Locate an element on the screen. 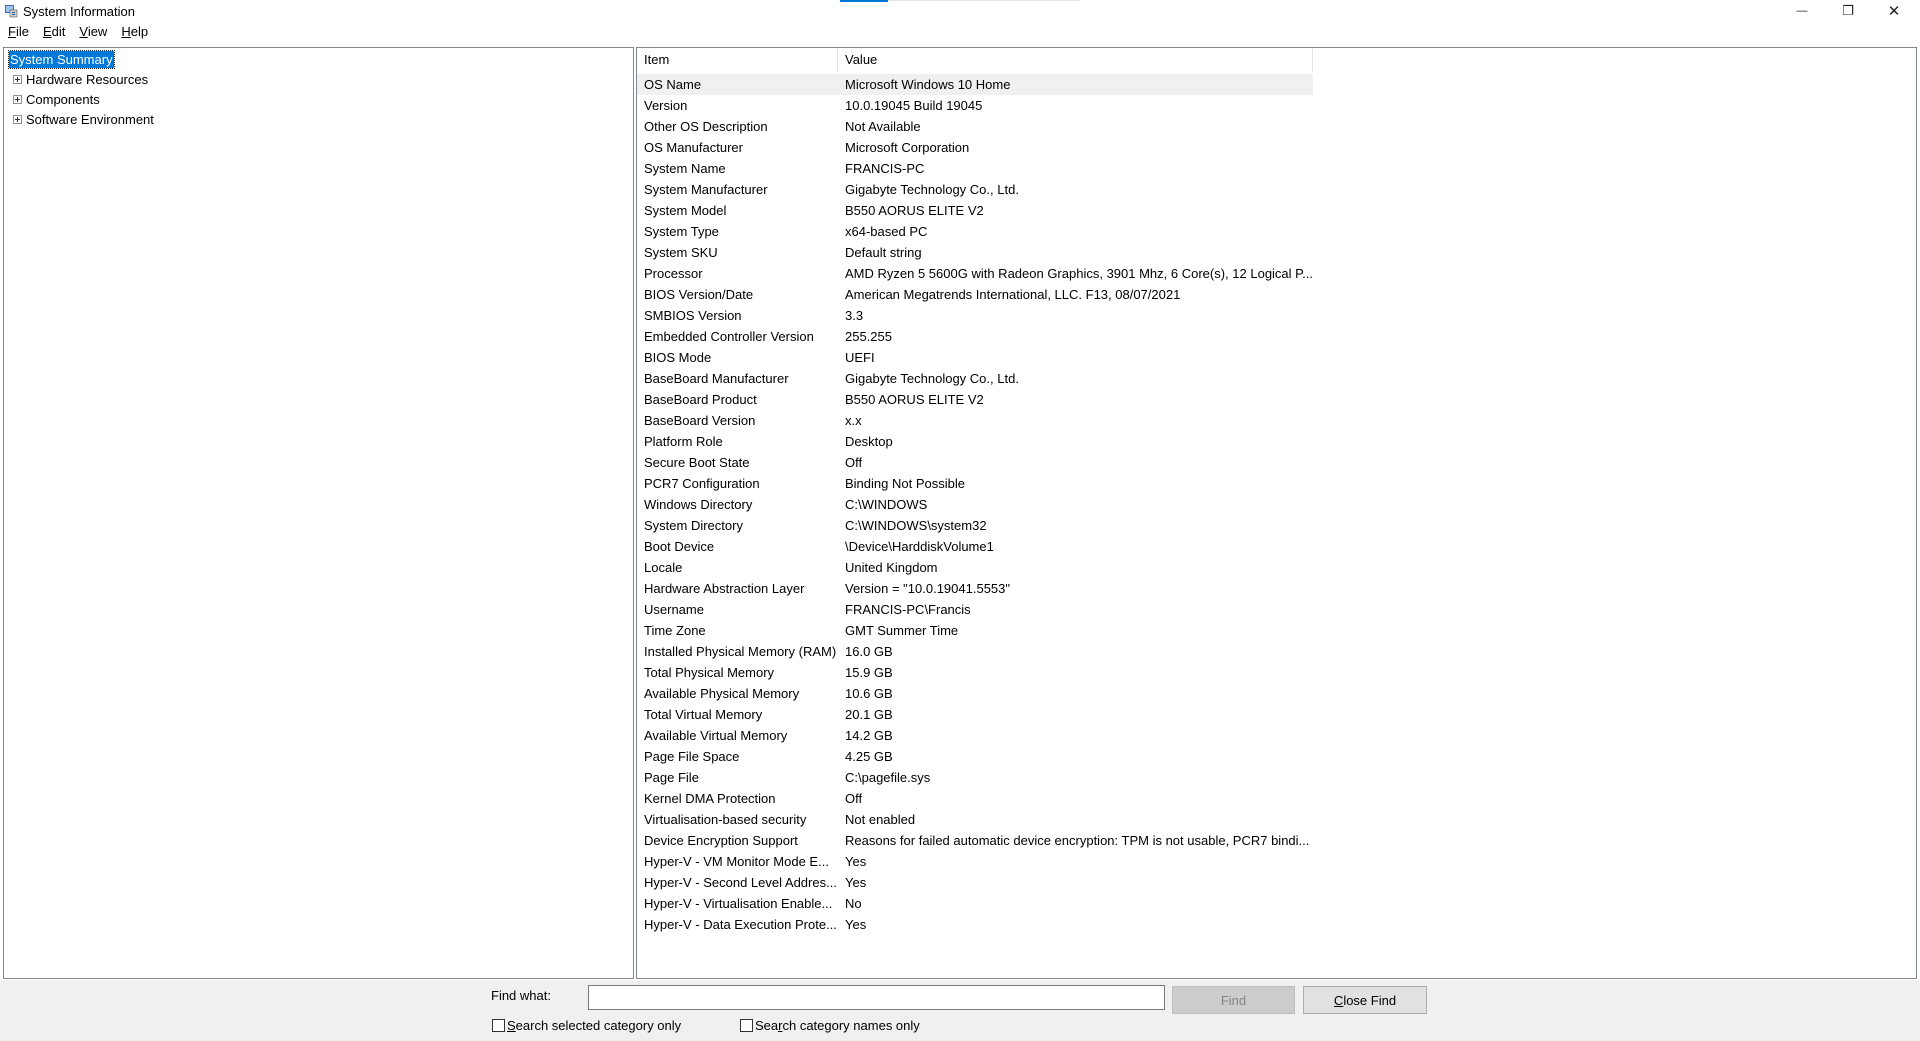 The image size is (1920, 1041). close-button: ✕ is located at coordinates (1894, 11).